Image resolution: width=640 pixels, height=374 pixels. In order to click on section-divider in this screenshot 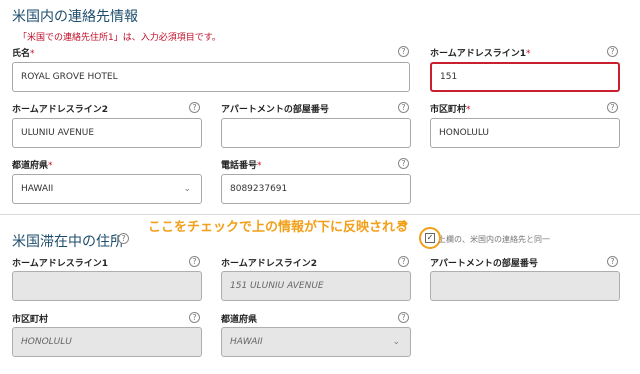, I will do `click(320, 214)`.